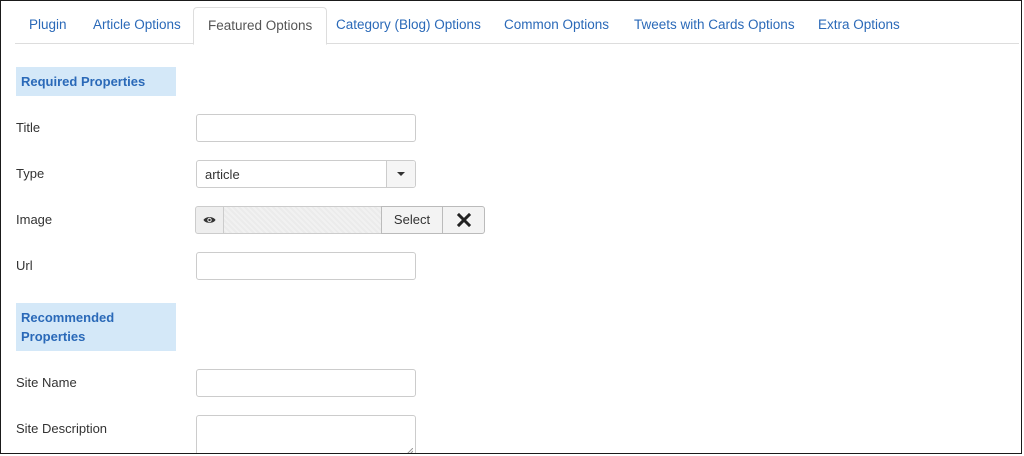 This screenshot has height=456, width=1024. What do you see at coordinates (306, 174) in the screenshot?
I see `type-select: article` at bounding box center [306, 174].